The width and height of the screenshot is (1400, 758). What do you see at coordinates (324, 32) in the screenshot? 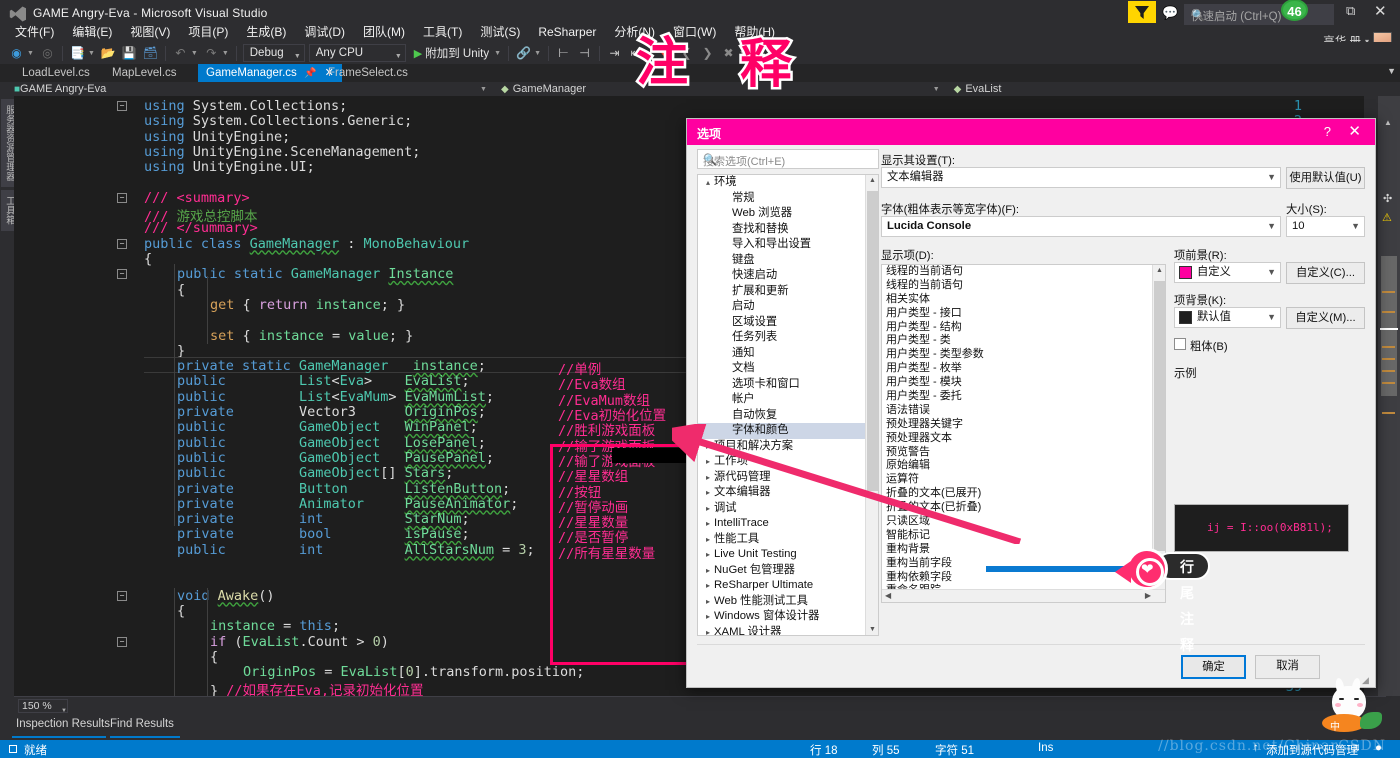
I see `menu-debug: 调试(D)` at bounding box center [324, 32].